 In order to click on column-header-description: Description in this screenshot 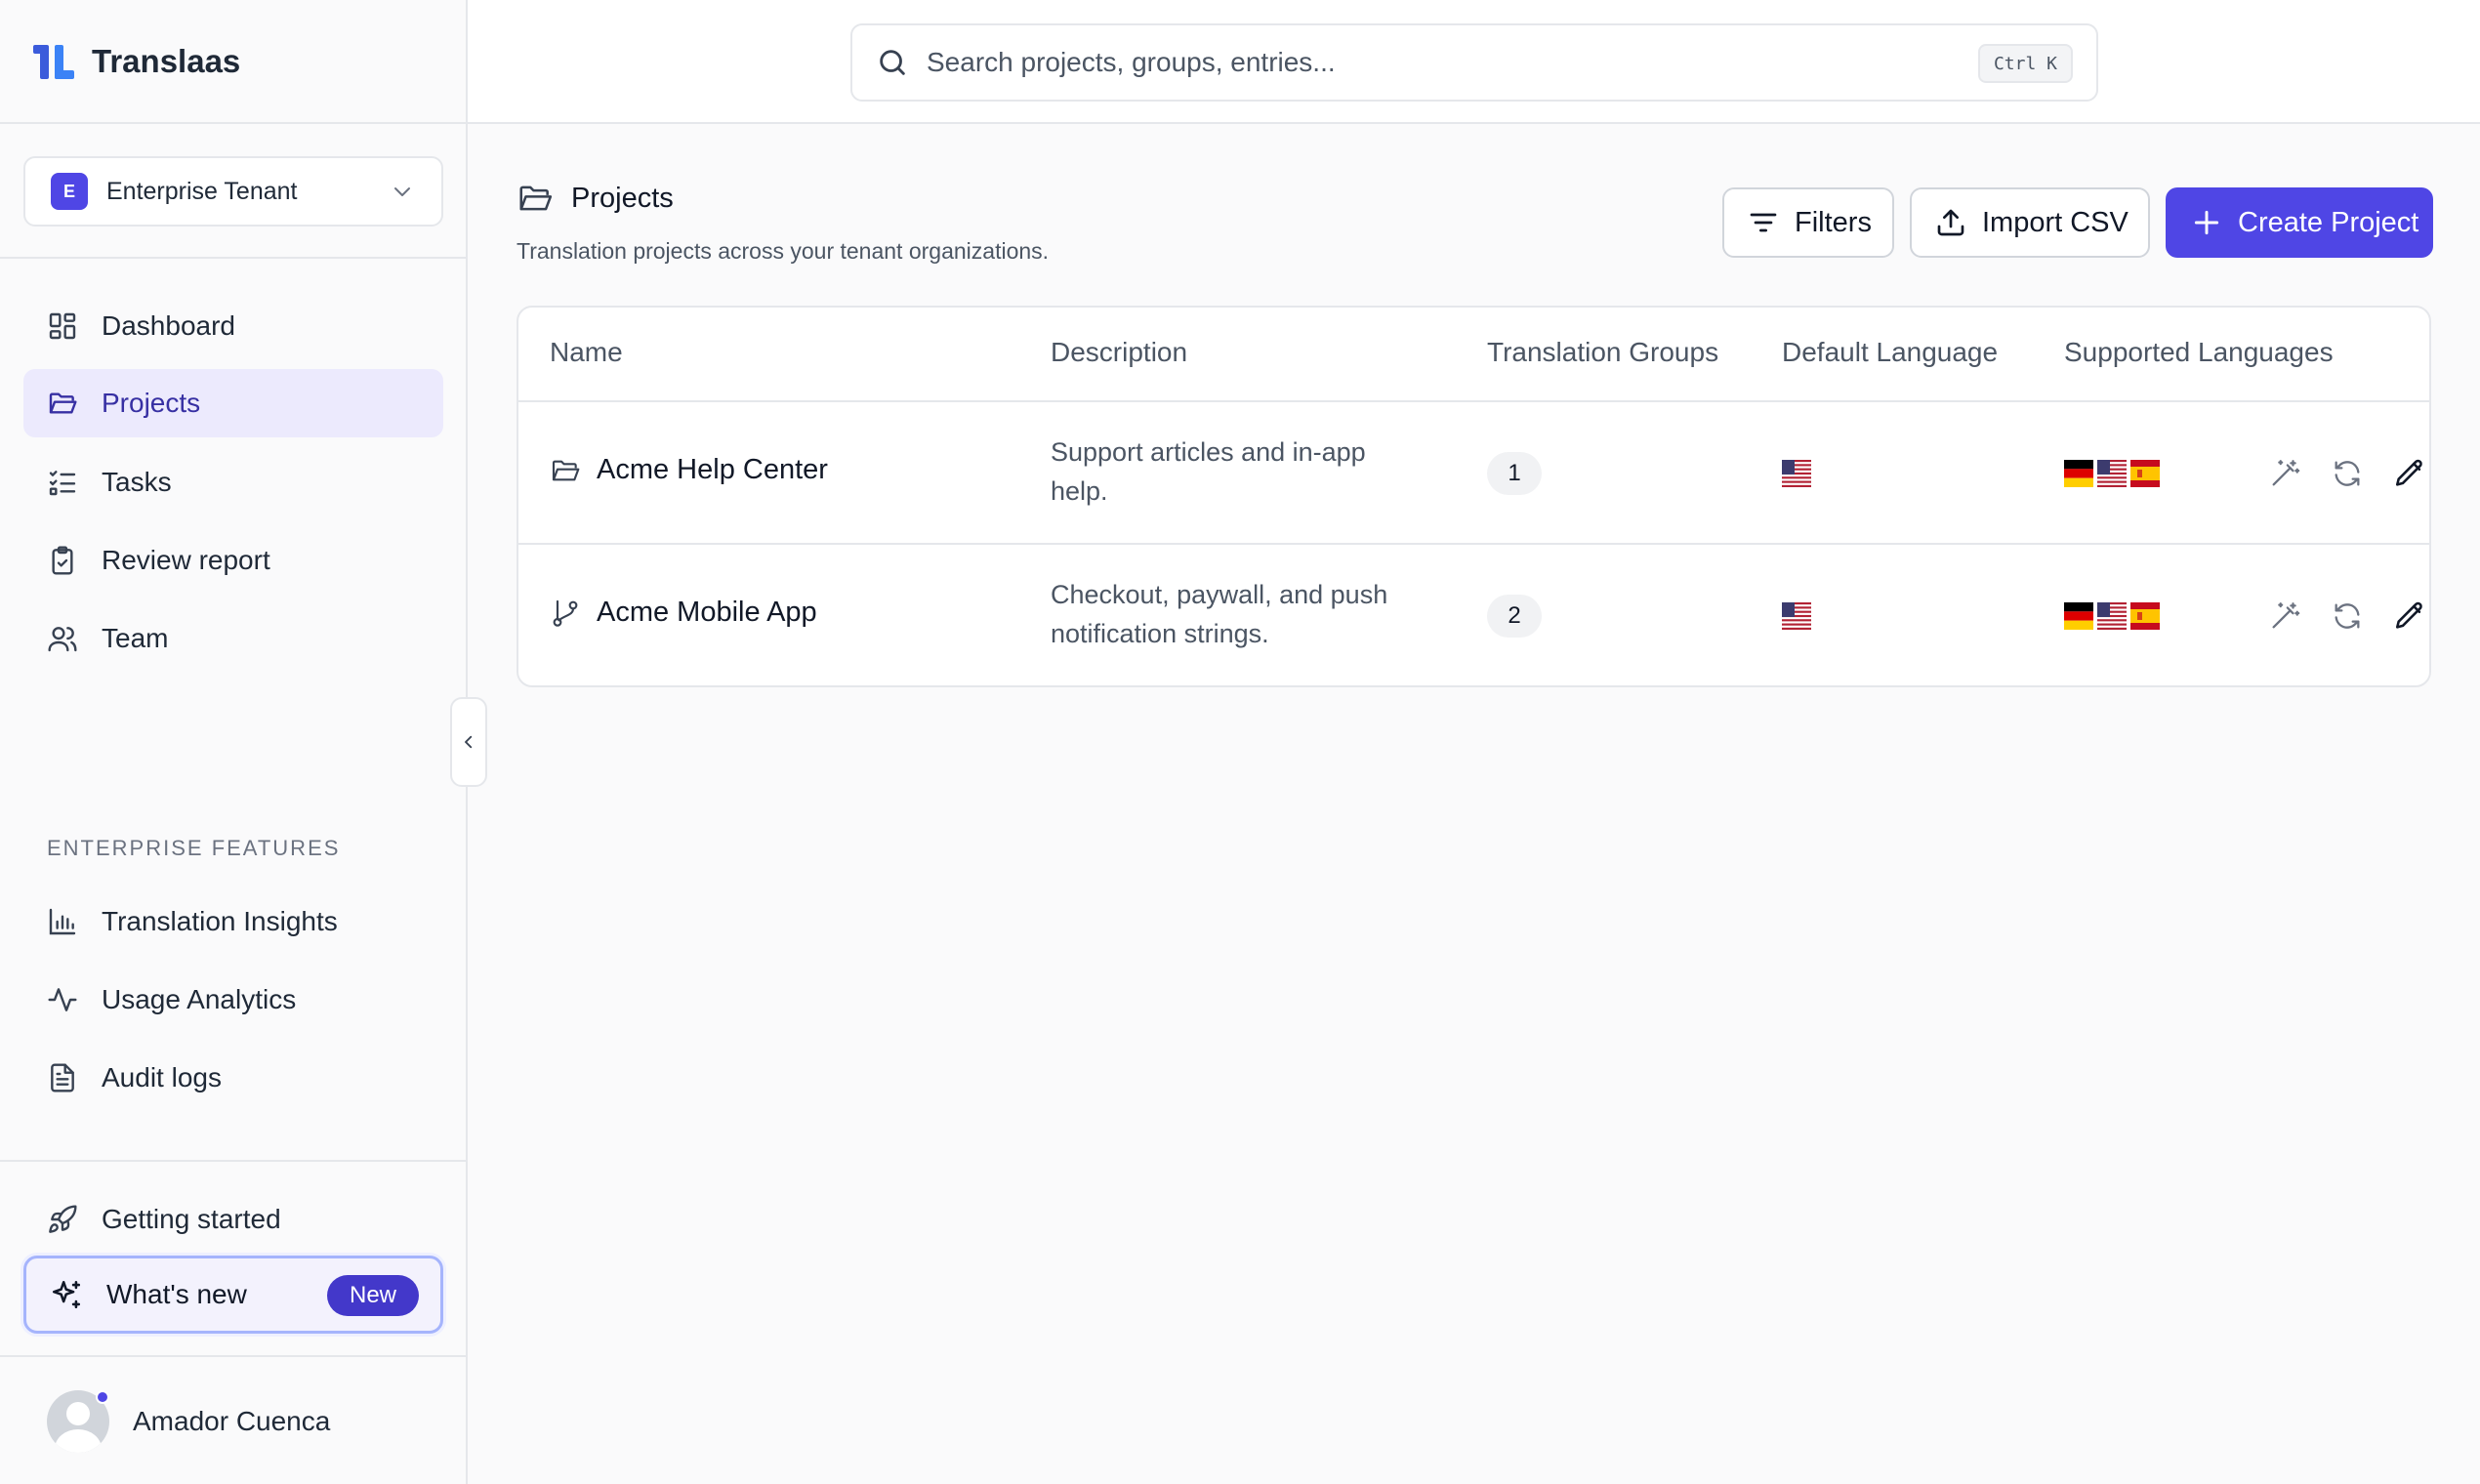, I will do `click(1119, 353)`.